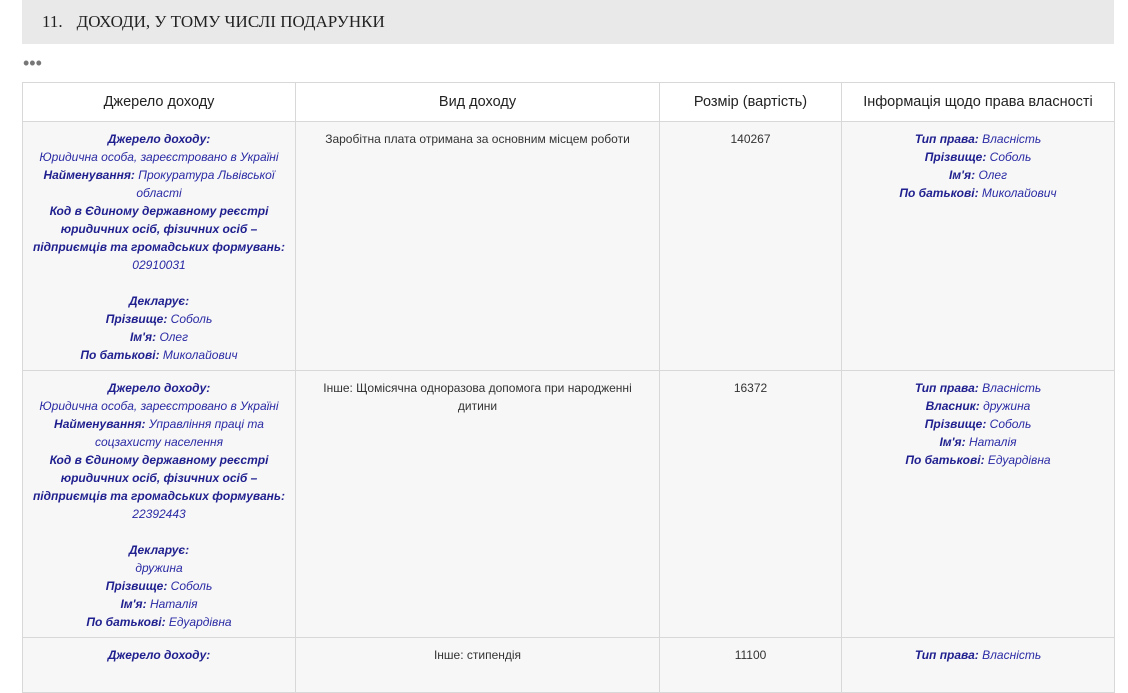  What do you see at coordinates (992, 442) in the screenshot?
I see `value-owner-first-name: Наталія` at bounding box center [992, 442].